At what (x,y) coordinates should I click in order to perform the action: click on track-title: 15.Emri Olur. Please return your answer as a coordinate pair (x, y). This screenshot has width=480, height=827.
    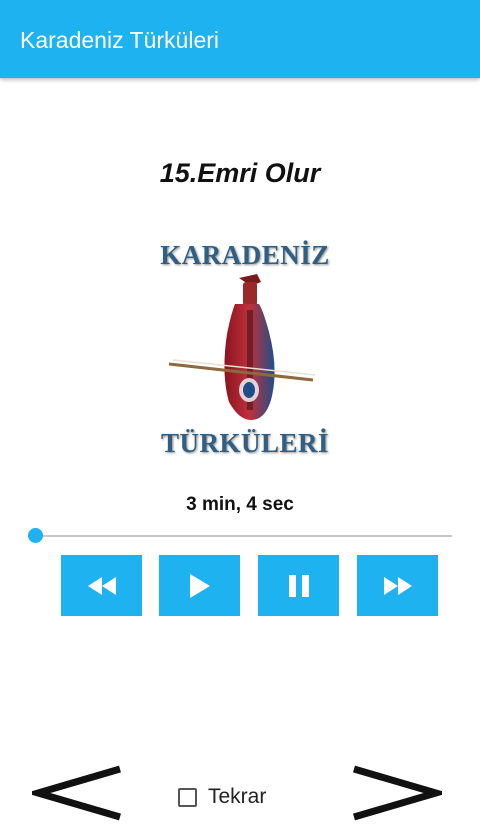
    Looking at the image, I should click on (240, 173).